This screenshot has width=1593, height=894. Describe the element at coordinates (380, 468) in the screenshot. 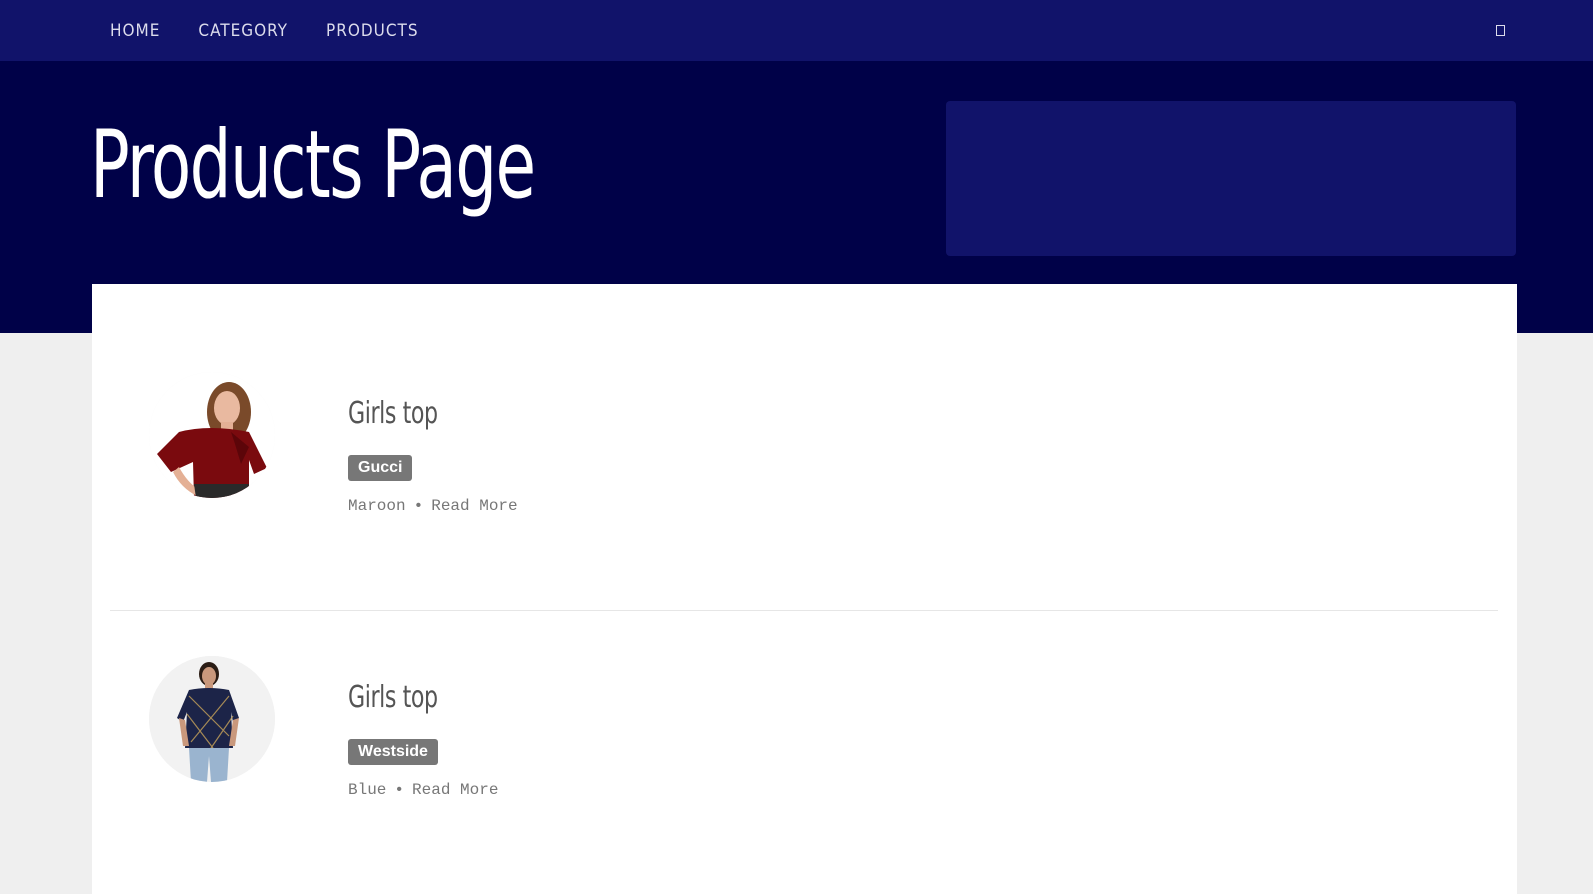

I see `brand-badge: Gucci` at that location.